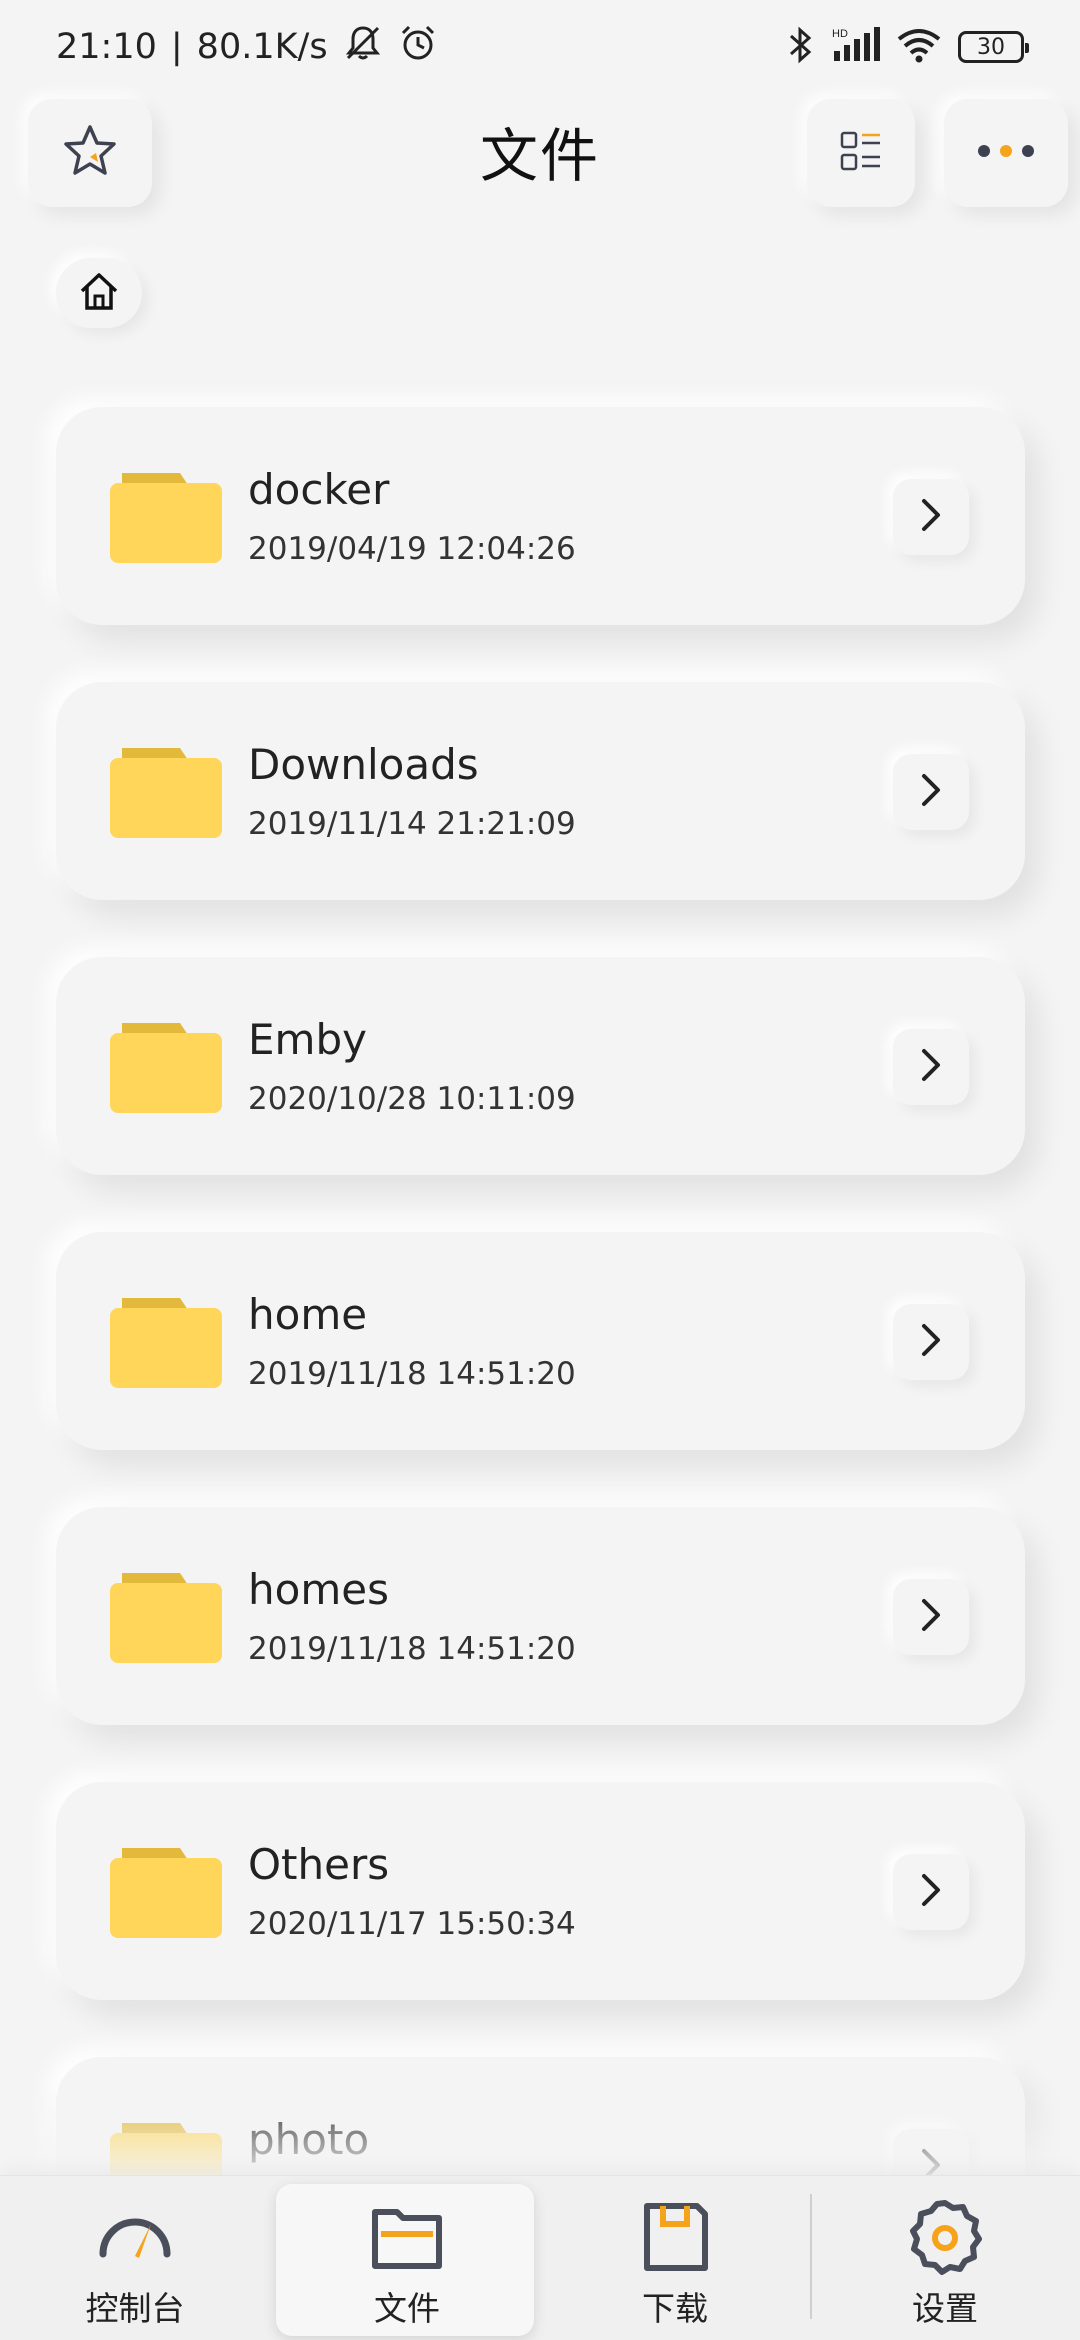 Image resolution: width=1080 pixels, height=2340 pixels. I want to click on view-mode-button, so click(861, 153).